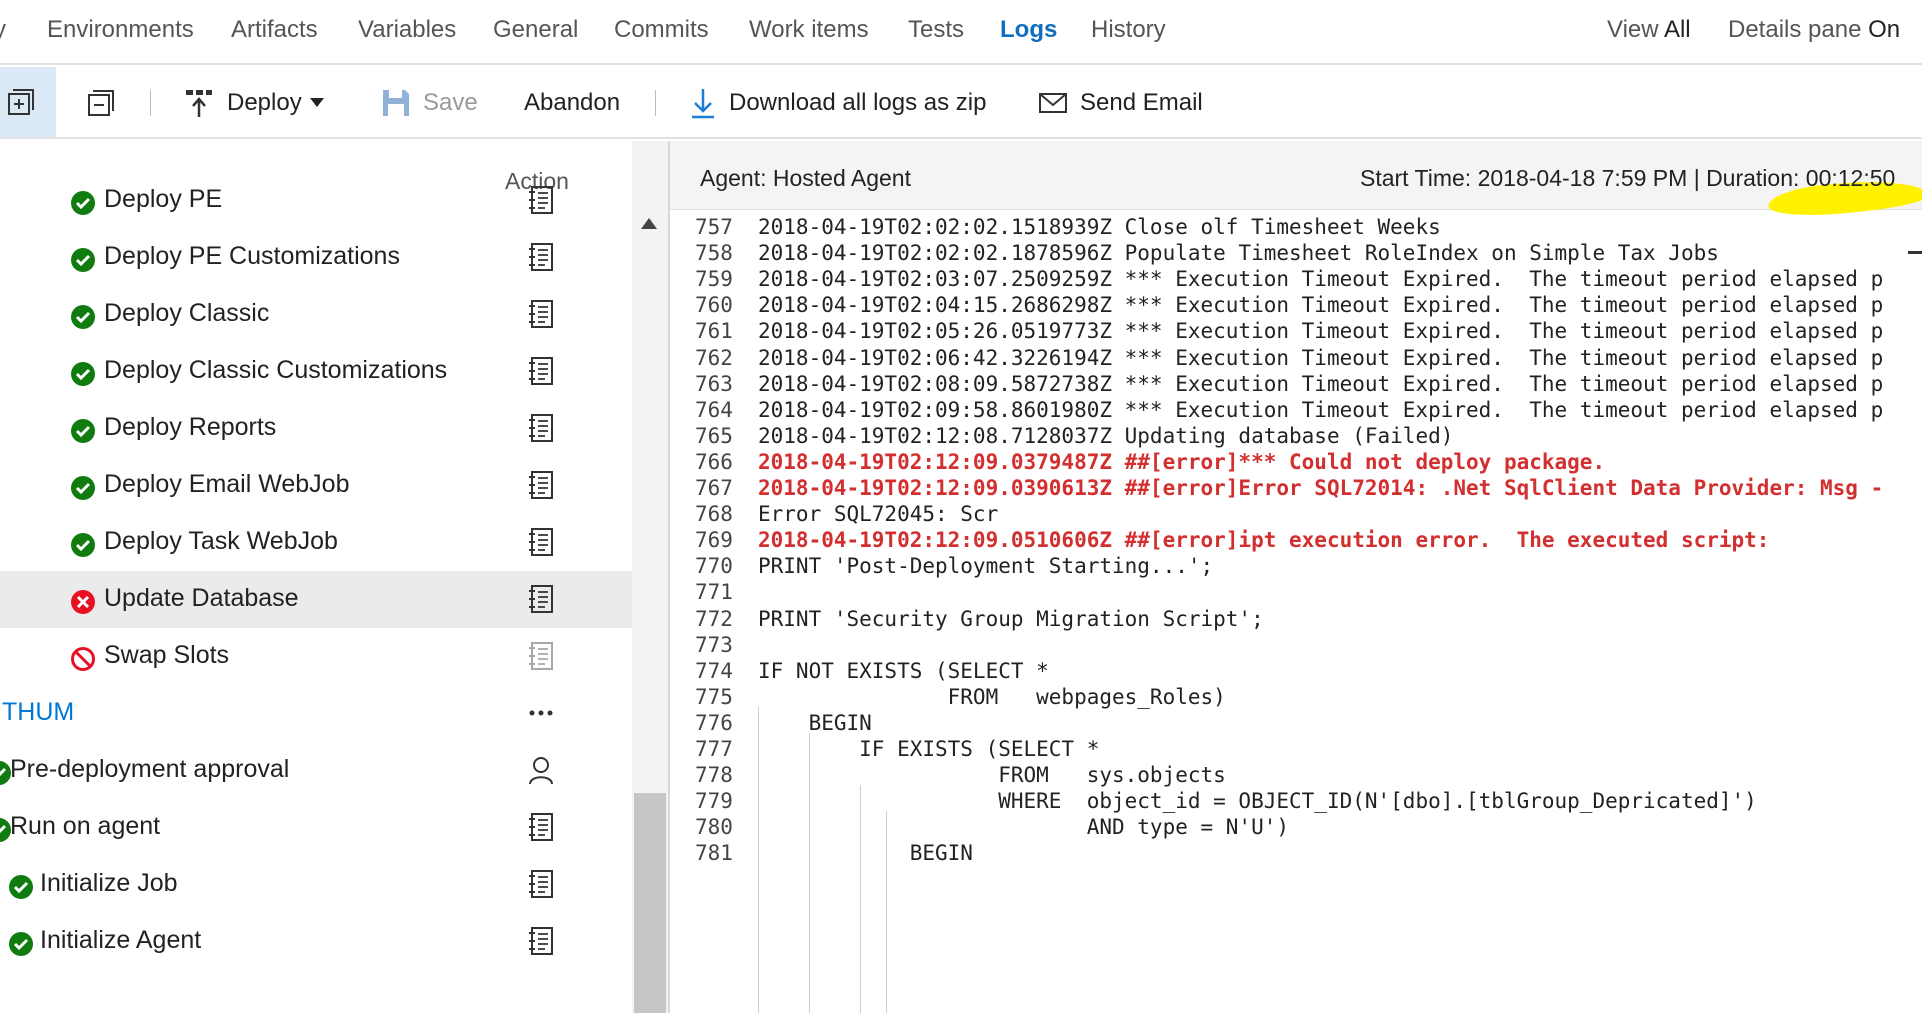  I want to click on step-label: Deploy Task WebJob, so click(221, 541).